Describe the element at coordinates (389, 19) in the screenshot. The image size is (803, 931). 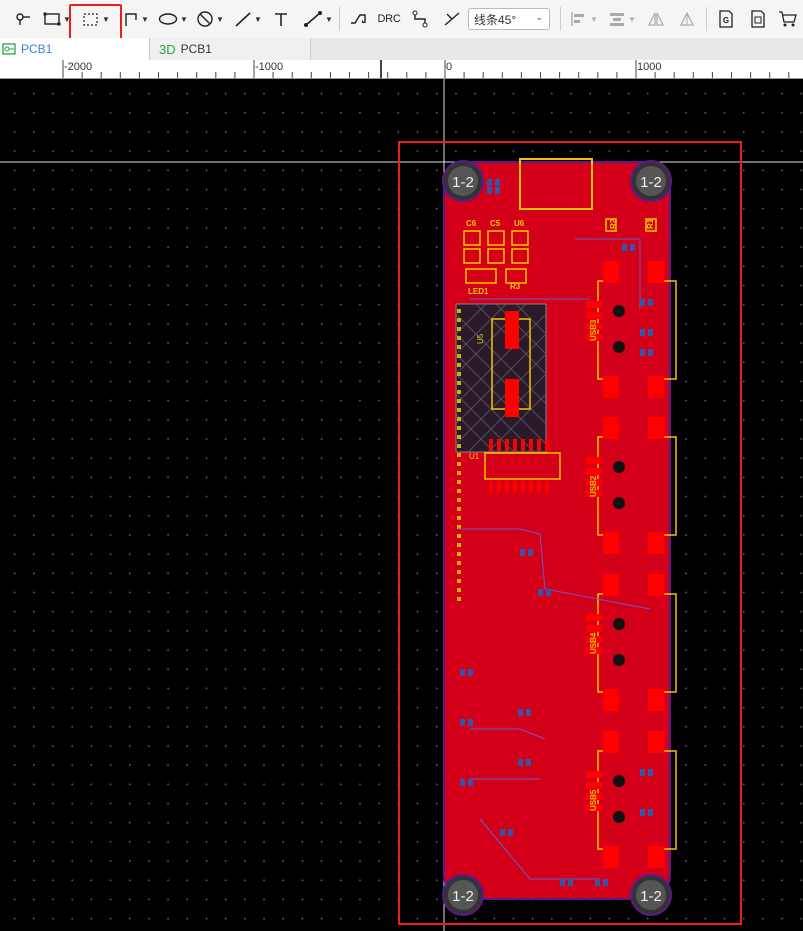
I see `drc-button: DRC` at that location.